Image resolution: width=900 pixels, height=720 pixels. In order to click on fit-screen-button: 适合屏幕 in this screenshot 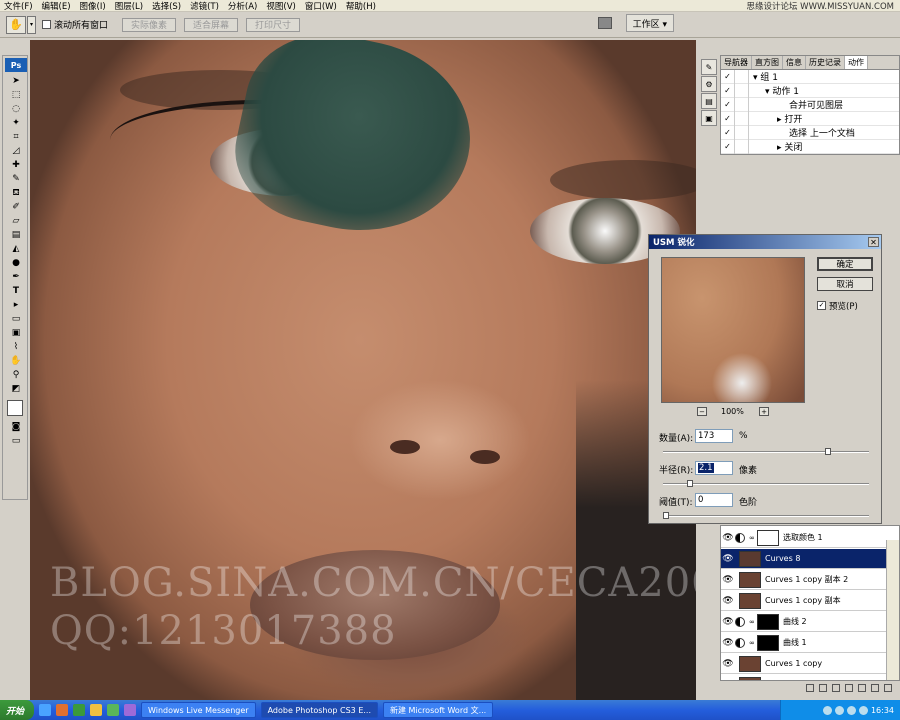, I will do `click(211, 24)`.